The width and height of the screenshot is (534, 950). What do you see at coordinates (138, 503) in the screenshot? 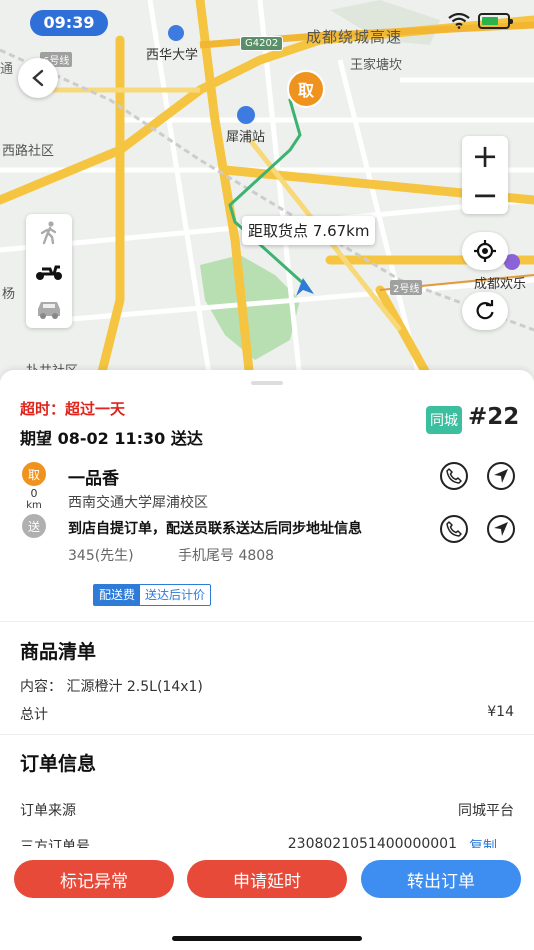
I see `shop-address: 西南交通大学犀浦校区` at bounding box center [138, 503].